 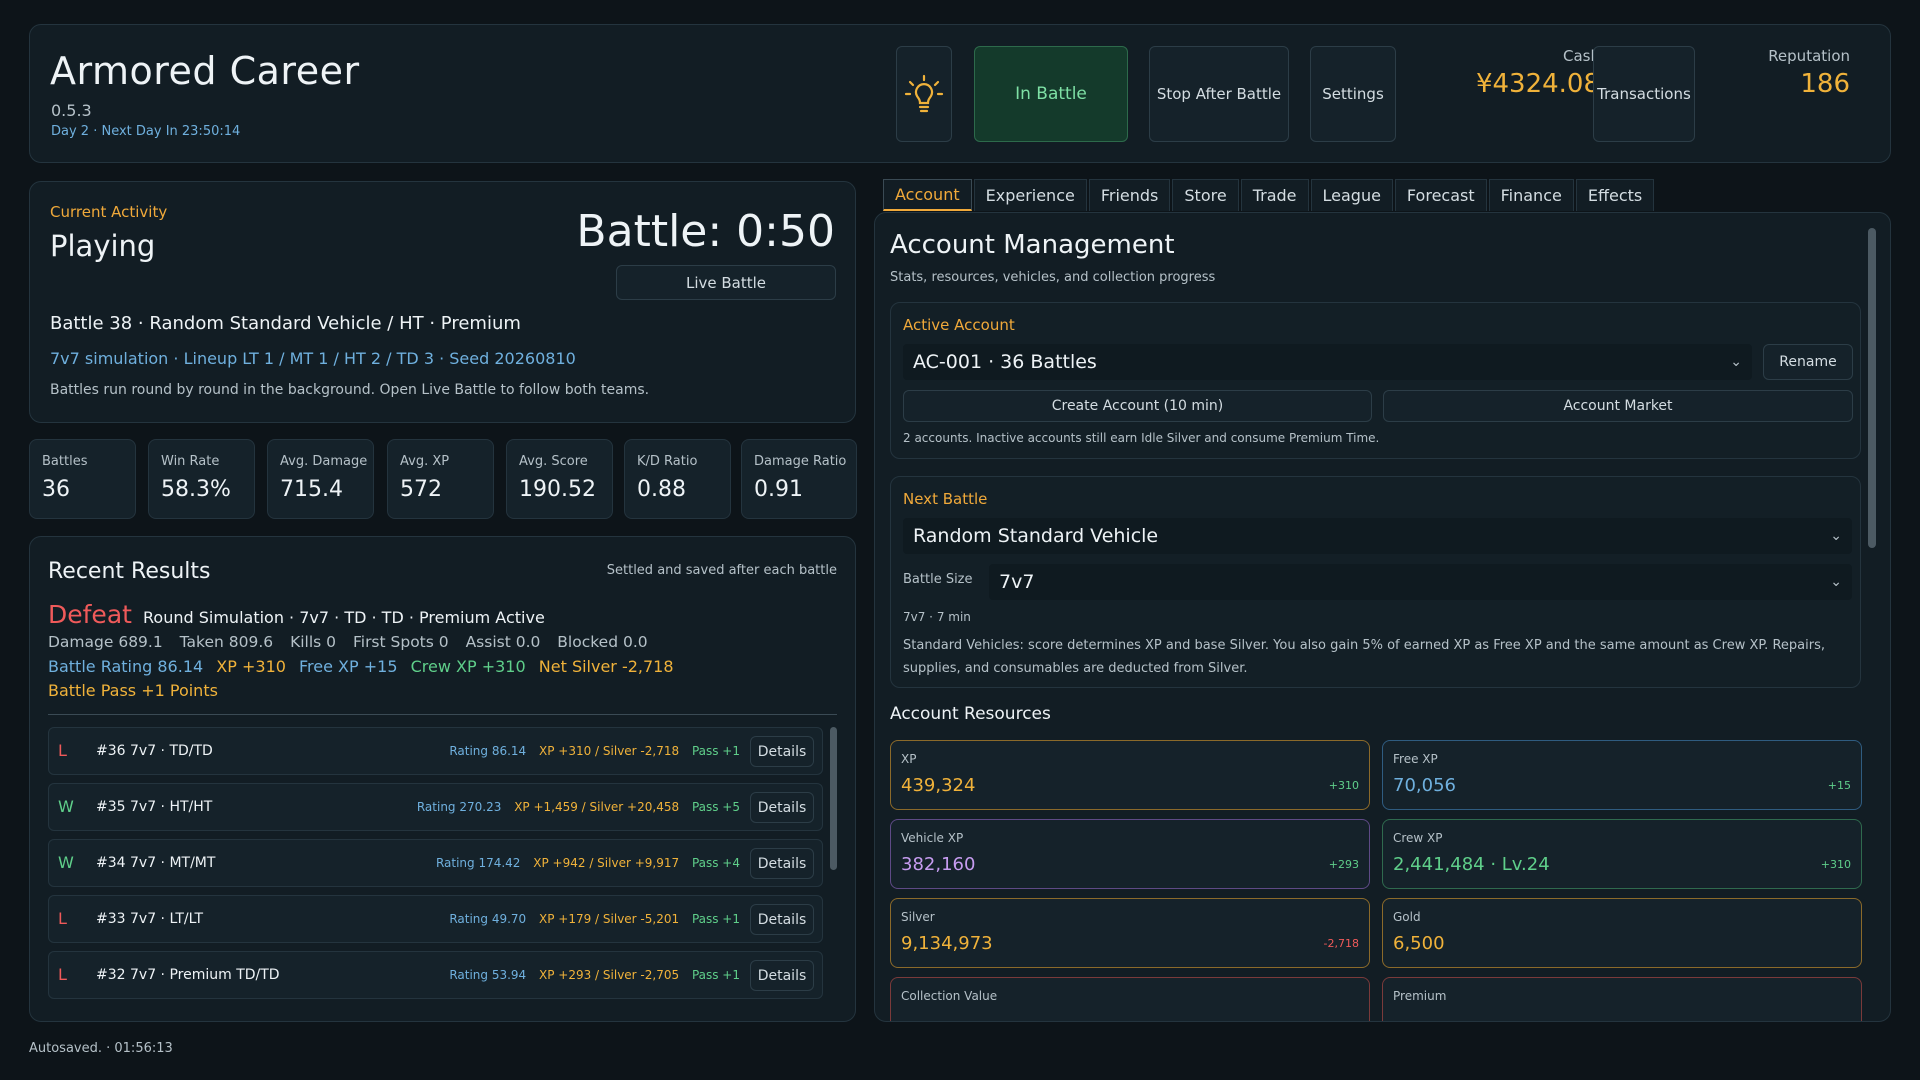 I want to click on active-account-label: Active Account, so click(x=959, y=325).